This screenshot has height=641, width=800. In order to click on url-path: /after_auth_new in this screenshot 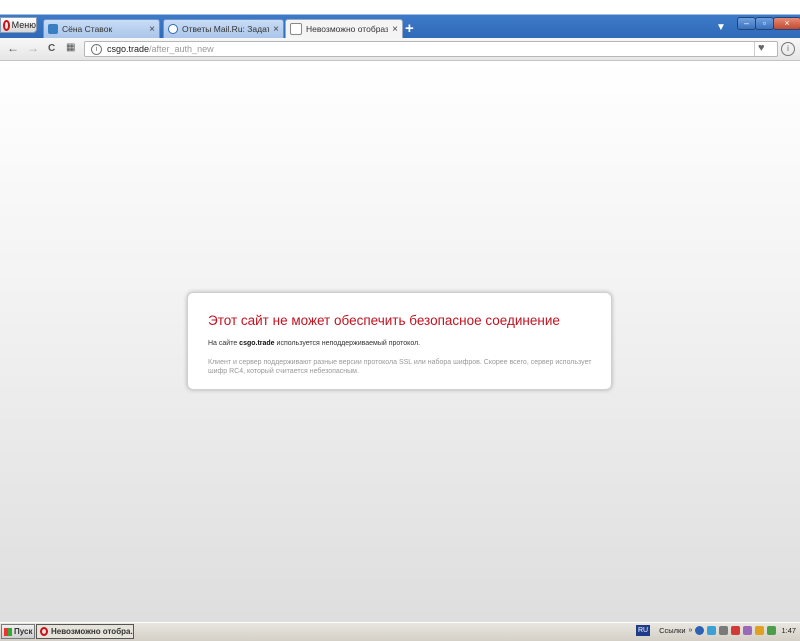, I will do `click(181, 49)`.